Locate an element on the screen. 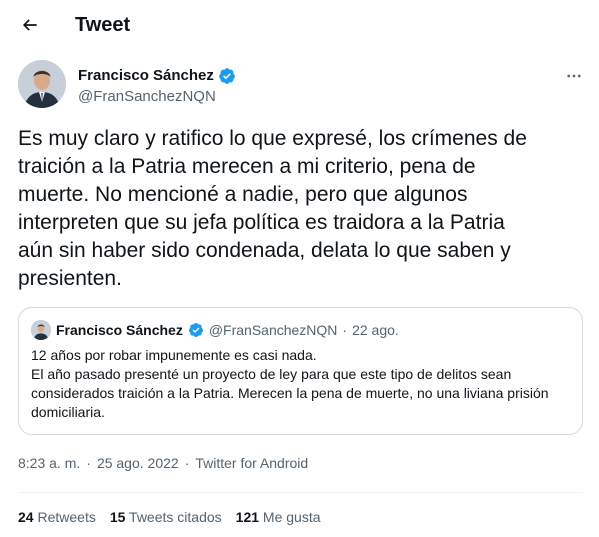  back-arrow-icon is located at coordinates (30, 25).